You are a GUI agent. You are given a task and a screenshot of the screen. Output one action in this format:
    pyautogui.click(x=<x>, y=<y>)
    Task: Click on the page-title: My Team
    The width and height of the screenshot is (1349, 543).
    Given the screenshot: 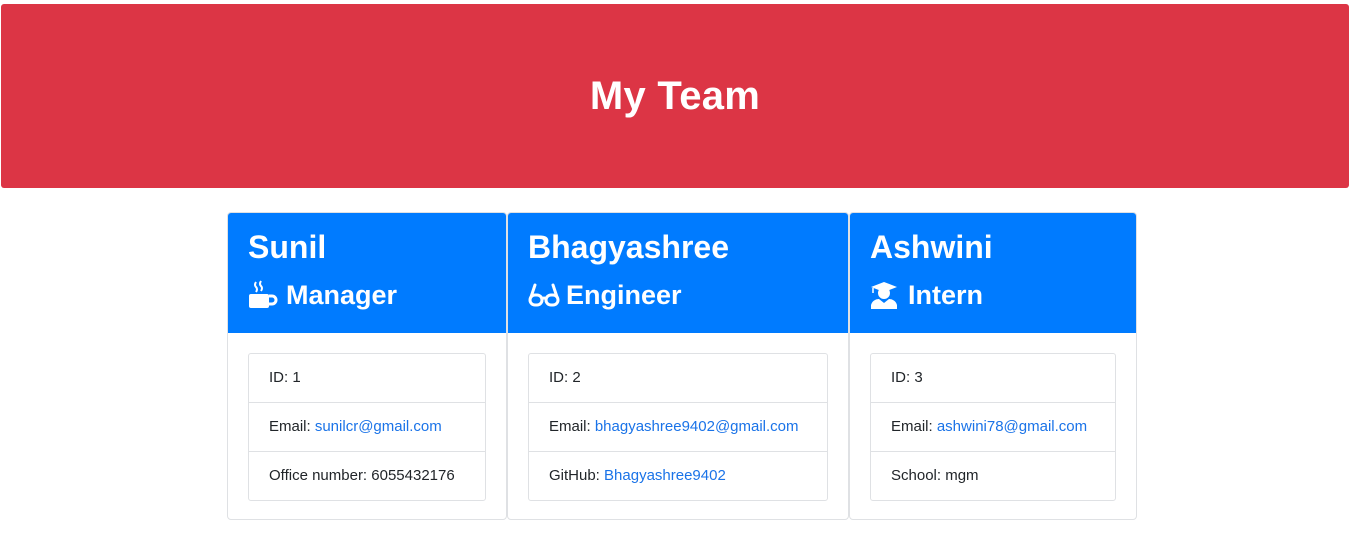 What is the action you would take?
    pyautogui.click(x=675, y=95)
    